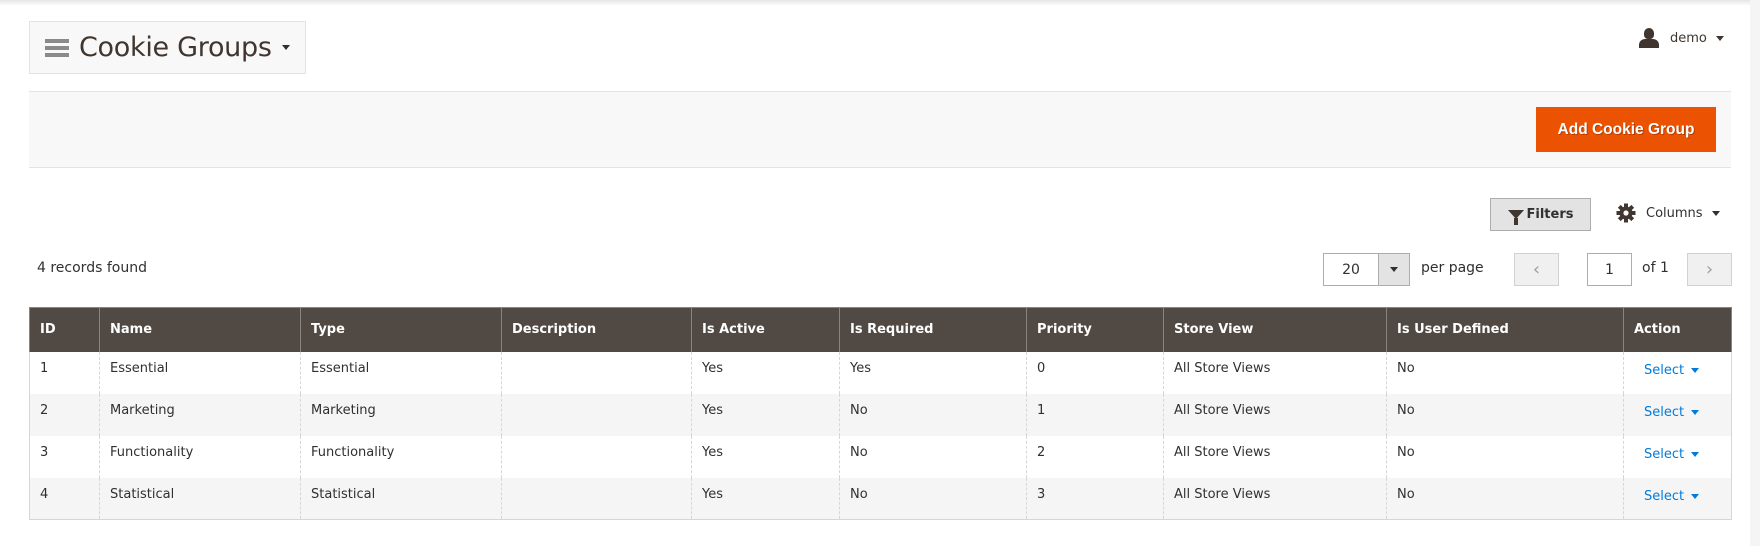 The width and height of the screenshot is (1760, 546). I want to click on page-title-switcher: Cookie Groups, so click(167, 47).